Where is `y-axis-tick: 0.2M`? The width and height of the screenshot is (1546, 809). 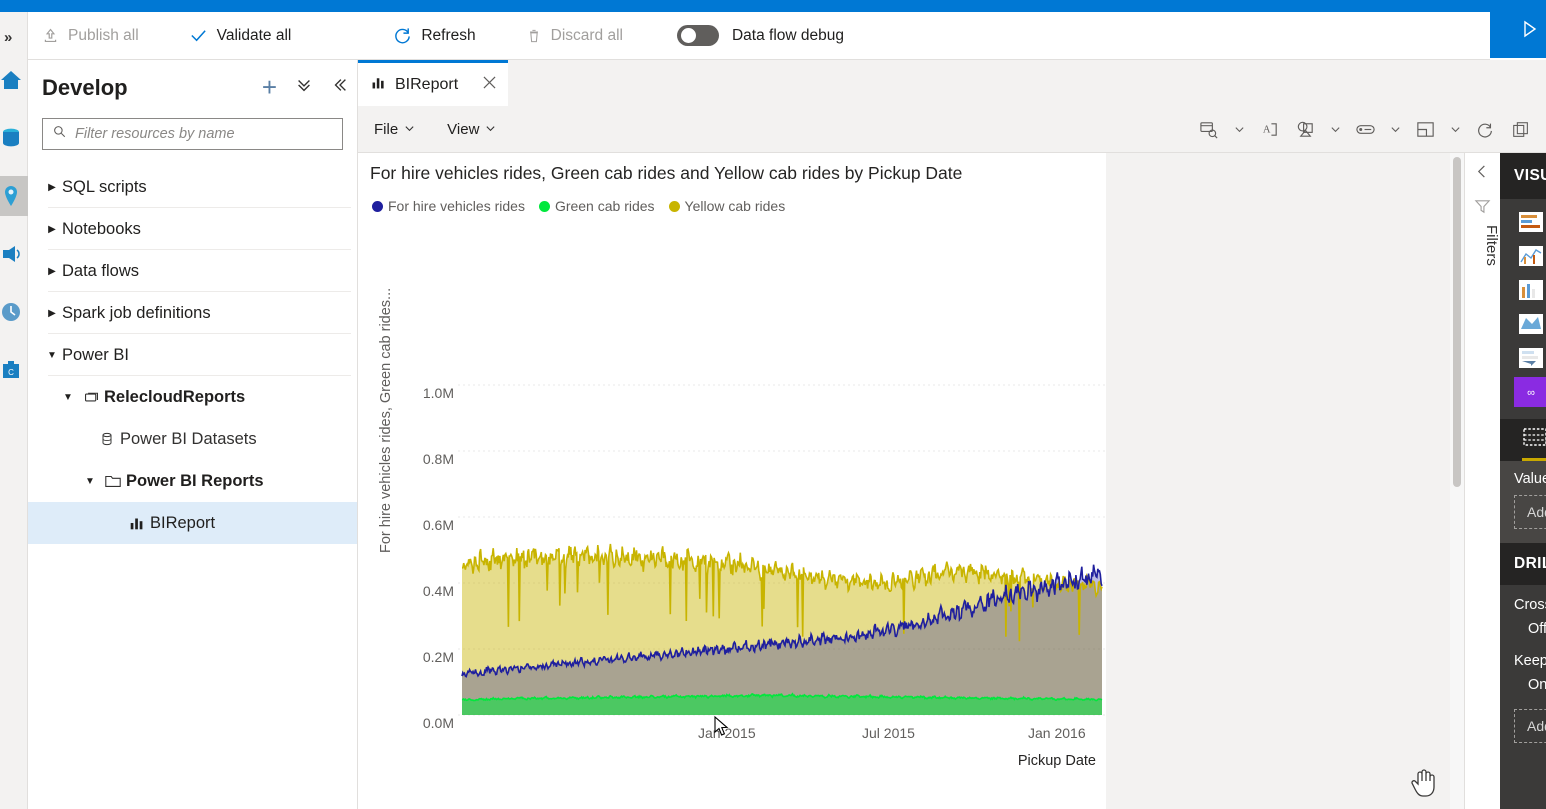 y-axis-tick: 0.2M is located at coordinates (438, 657).